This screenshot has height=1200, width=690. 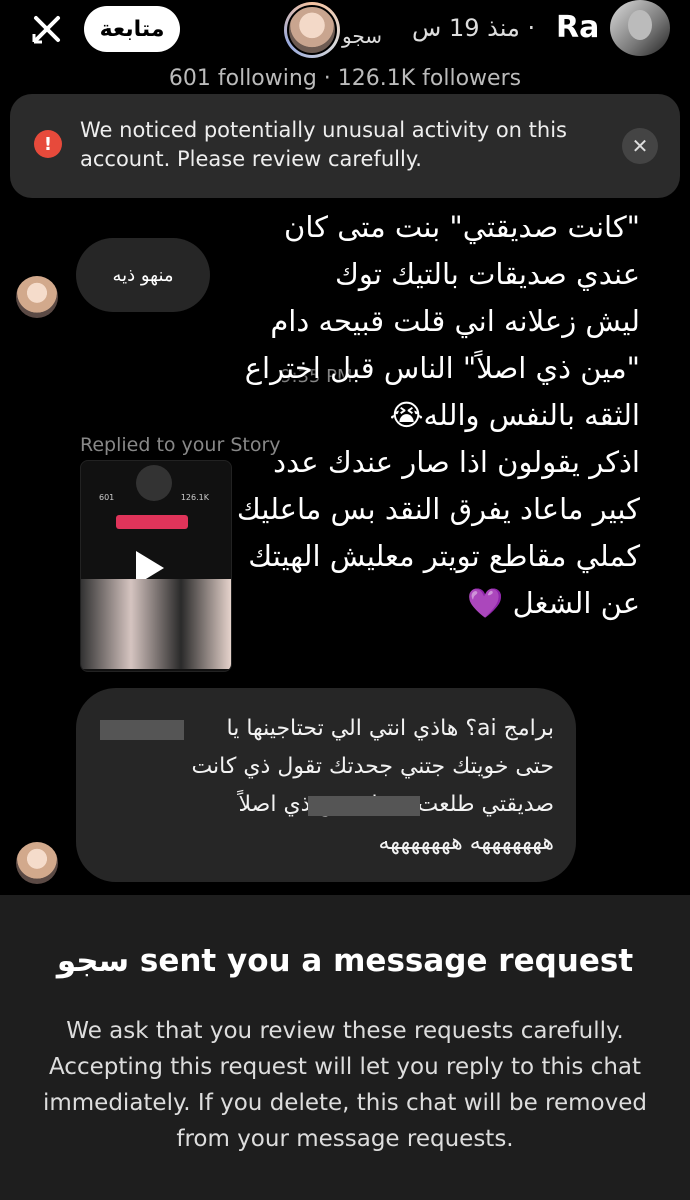 What do you see at coordinates (107, 497) in the screenshot?
I see `preview-following: 601` at bounding box center [107, 497].